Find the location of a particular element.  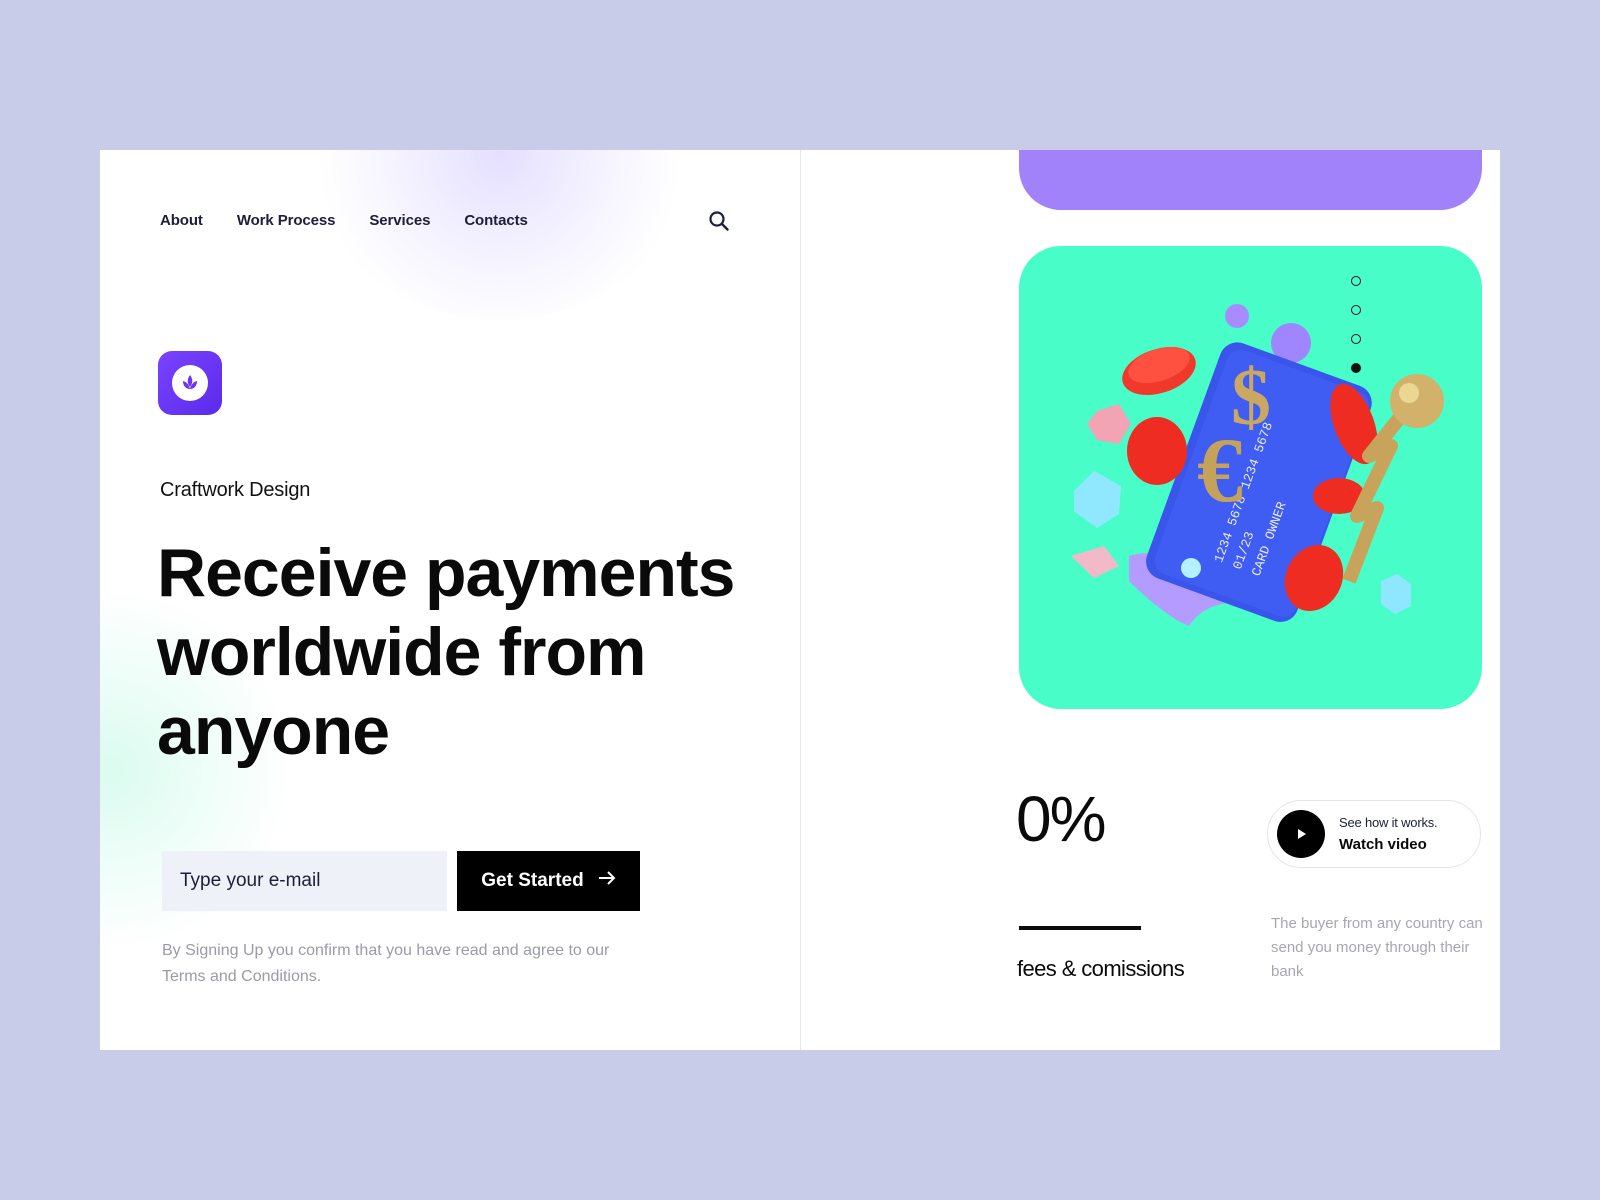

video-text: See how it works. Watch video is located at coordinates (1388, 834).